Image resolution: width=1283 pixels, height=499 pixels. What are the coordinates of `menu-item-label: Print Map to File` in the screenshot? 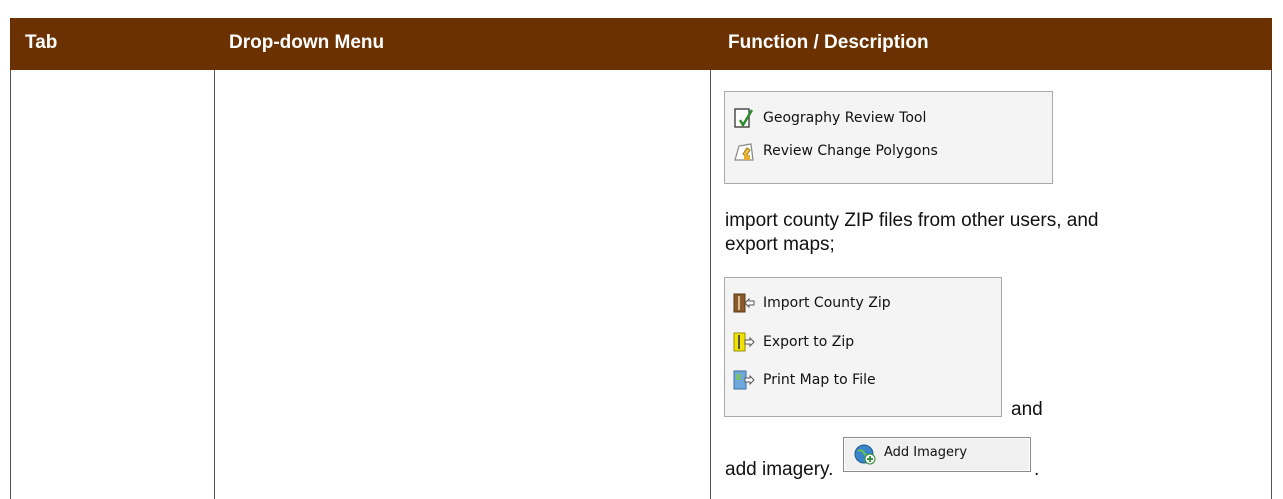 It's located at (819, 380).